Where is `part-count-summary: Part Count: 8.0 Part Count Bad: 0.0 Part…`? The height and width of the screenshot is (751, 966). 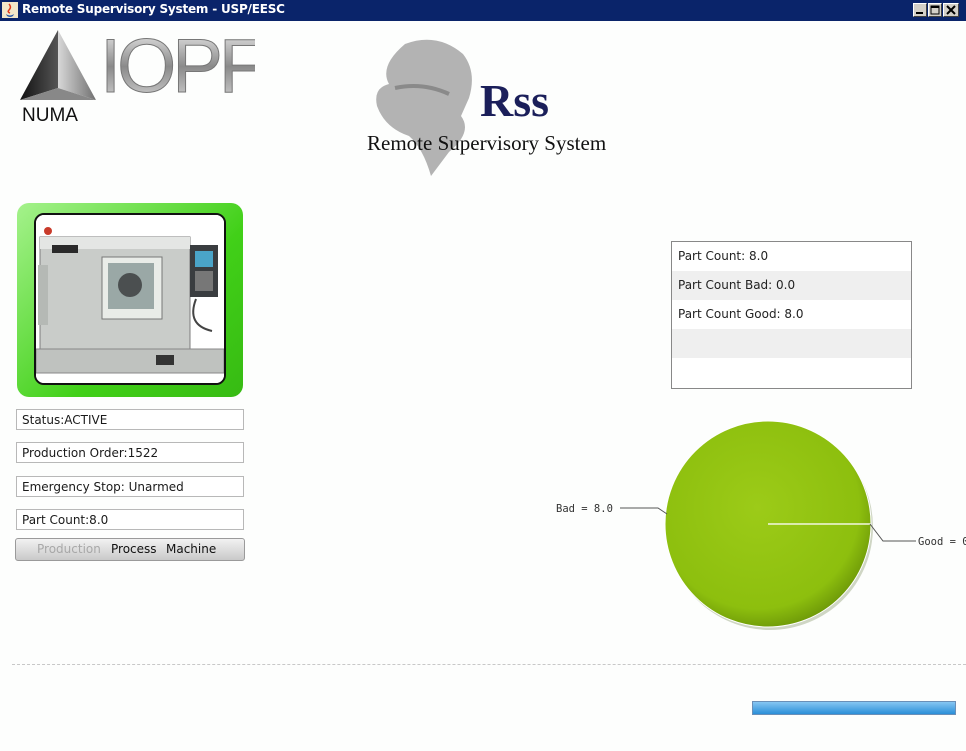 part-count-summary: Part Count: 8.0 Part Count Bad: 0.0 Part… is located at coordinates (791, 315).